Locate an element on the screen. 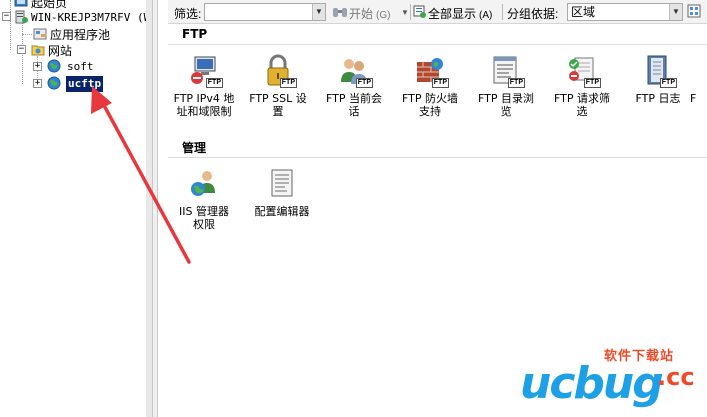 The image size is (707, 417). ftp-partial-icon is located at coordinates (698, 71).